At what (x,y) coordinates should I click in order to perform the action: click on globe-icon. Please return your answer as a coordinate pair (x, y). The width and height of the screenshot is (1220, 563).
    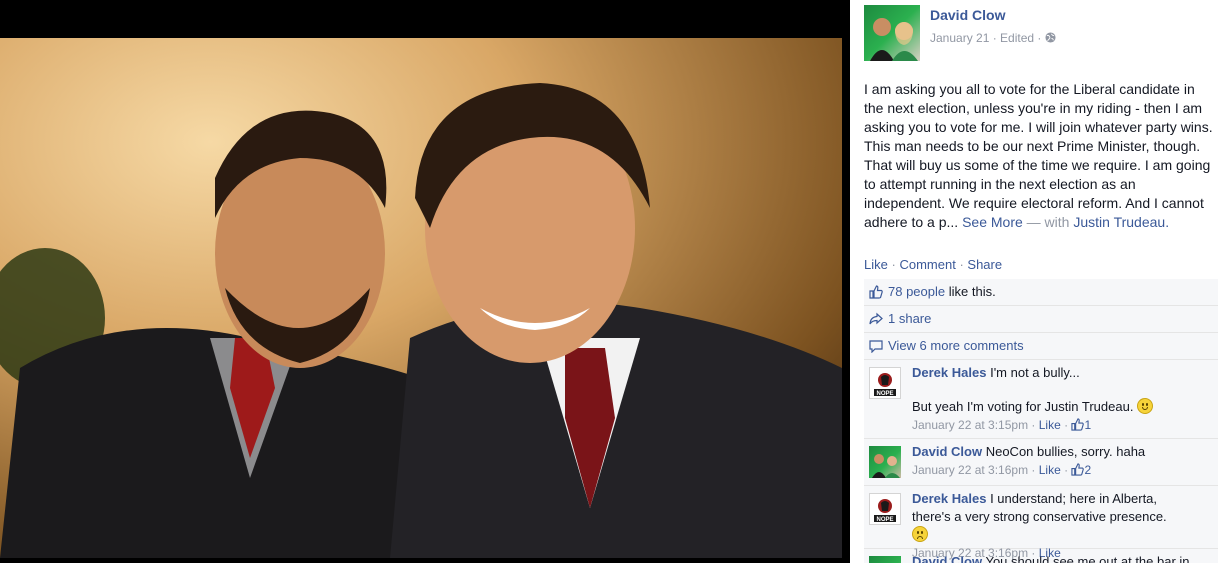
    Looking at the image, I should click on (1050, 37).